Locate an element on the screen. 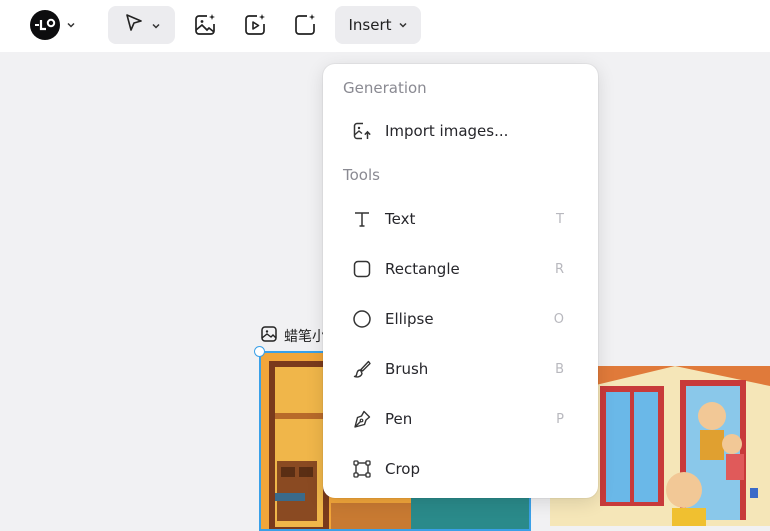 This screenshot has height=531, width=770. crop-icon is located at coordinates (362, 469).